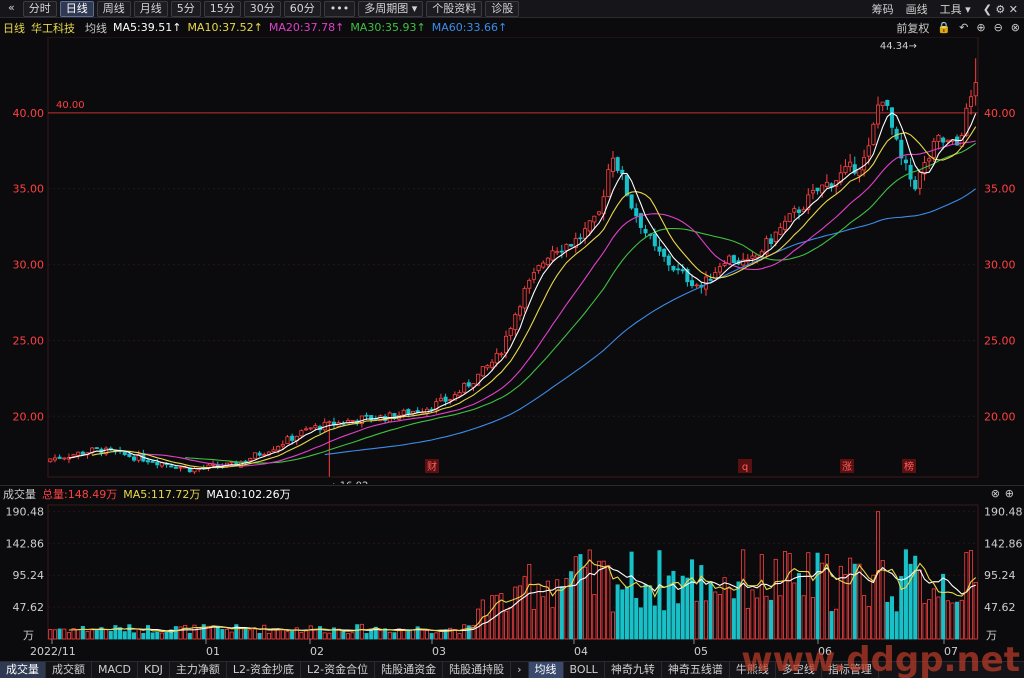 The image size is (1024, 678). What do you see at coordinates (339, 8) in the screenshot?
I see `more-icon: •••` at bounding box center [339, 8].